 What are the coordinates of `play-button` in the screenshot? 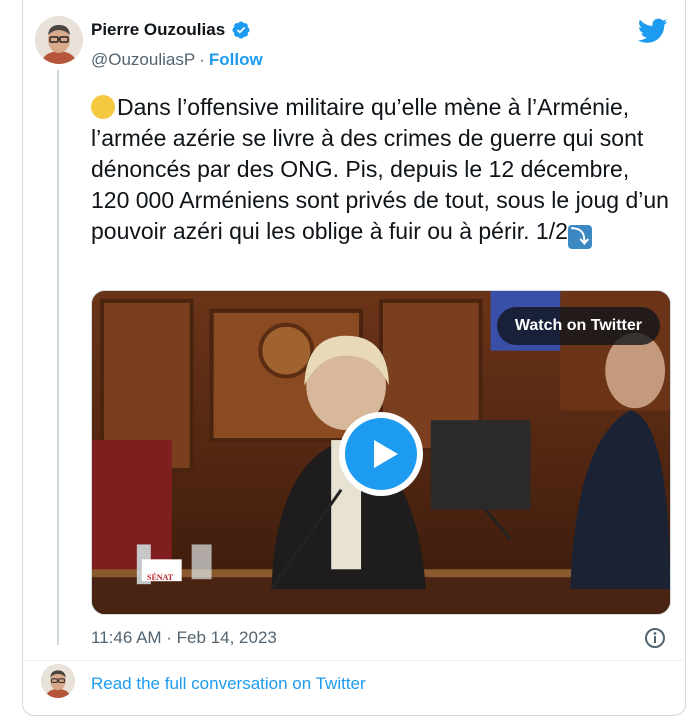 It's located at (381, 454).